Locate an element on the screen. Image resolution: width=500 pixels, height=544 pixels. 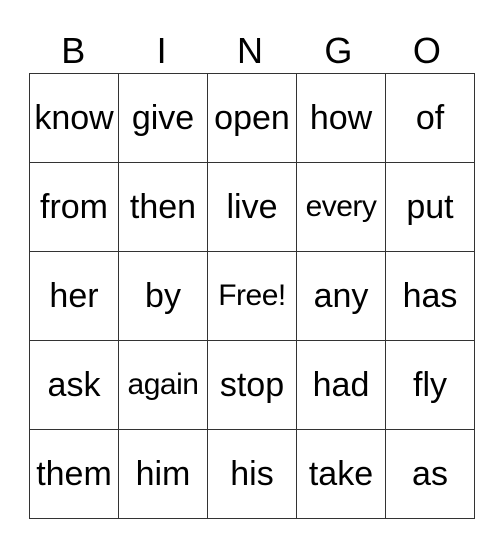
card-row: know give open how of is located at coordinates (252, 118).